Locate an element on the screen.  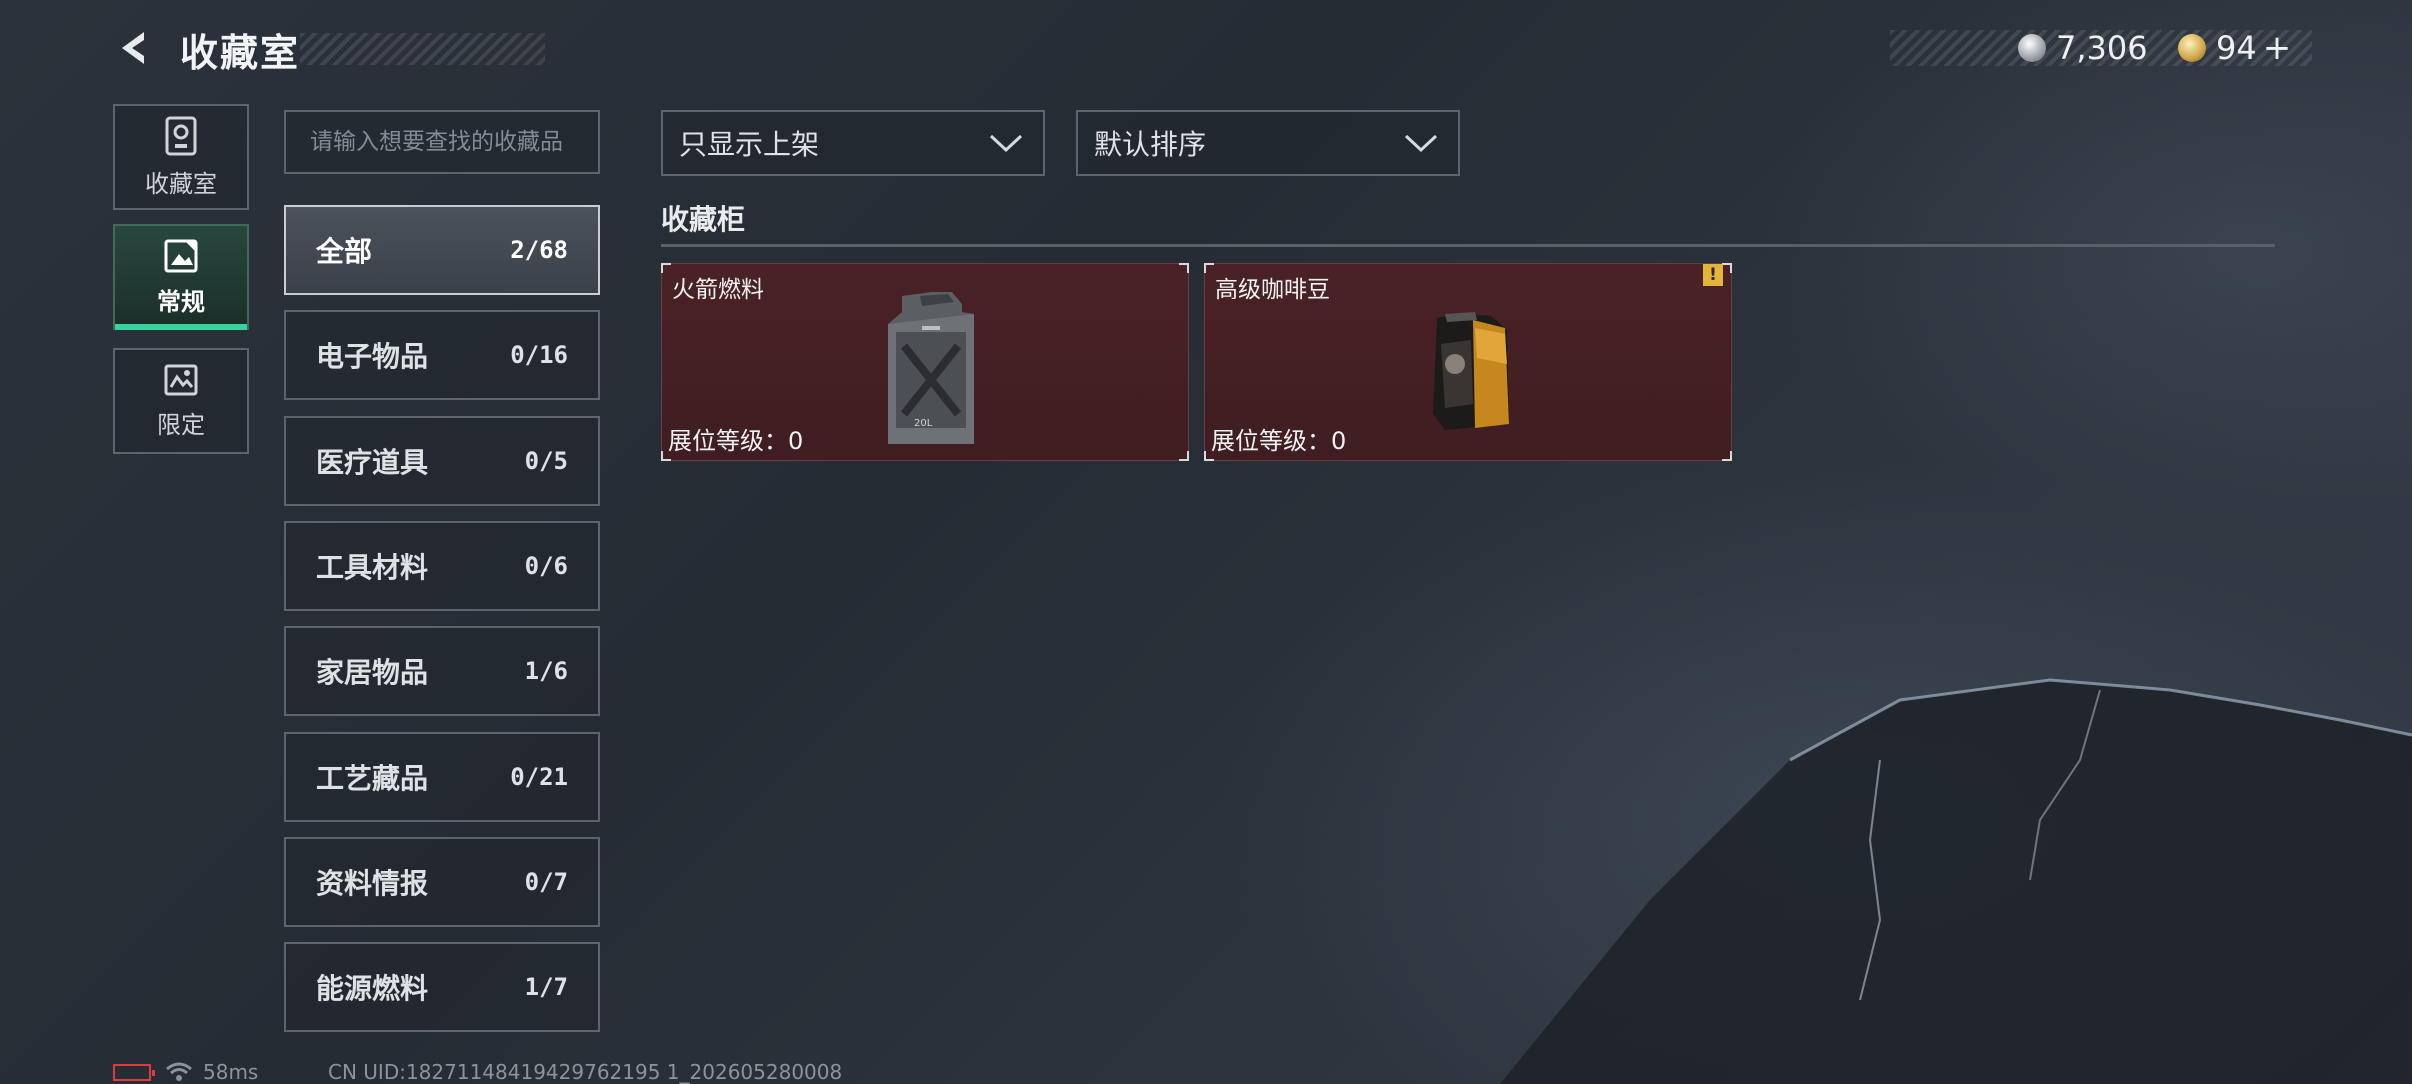
gold-coin-icon is located at coordinates (2192, 48).